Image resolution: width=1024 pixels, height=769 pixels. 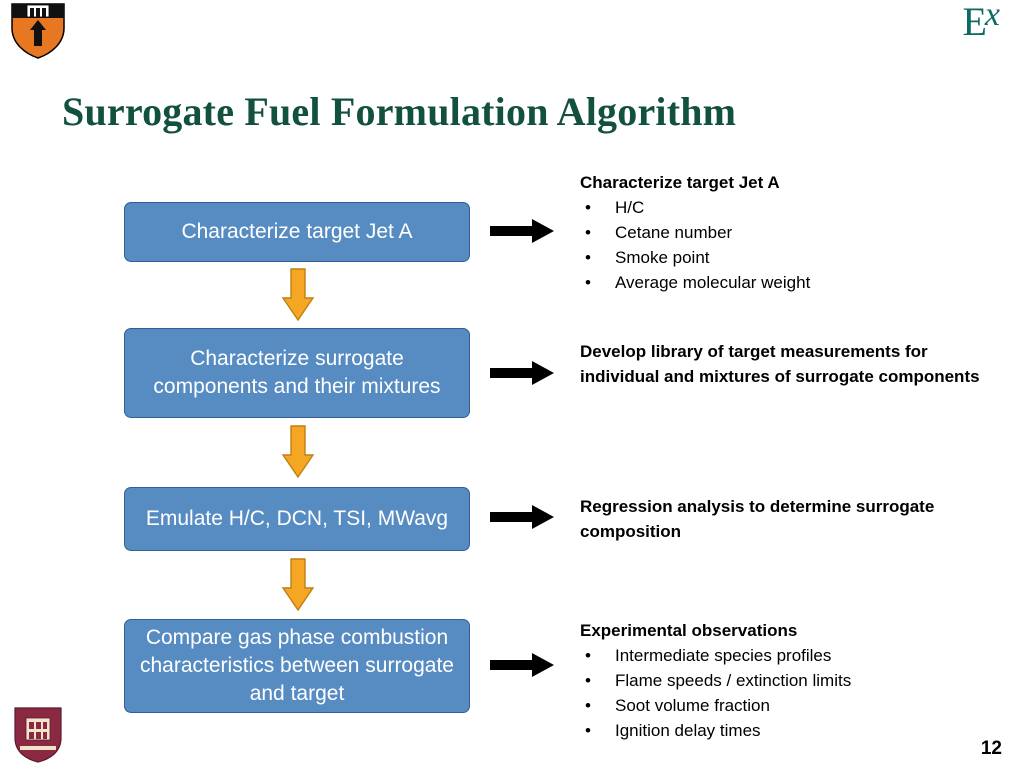 What do you see at coordinates (680, 182) in the screenshot?
I see `annotation-heading: Characterize target Jet A` at bounding box center [680, 182].